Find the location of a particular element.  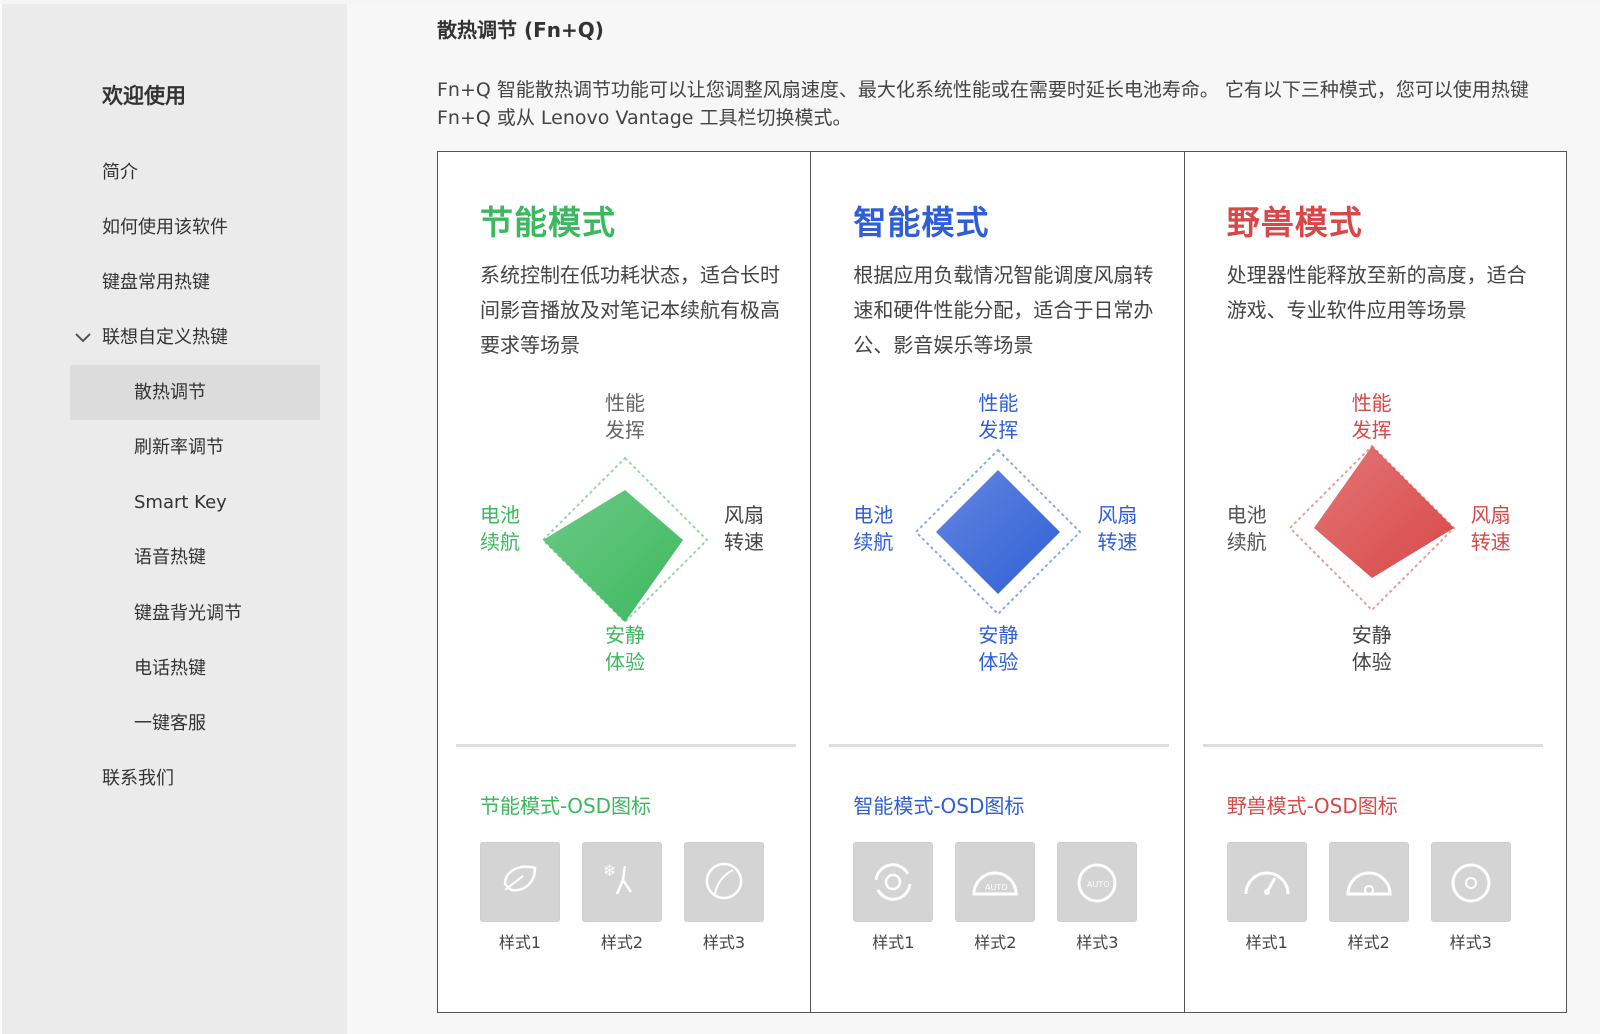

moon-leaf-icon is located at coordinates (724, 882).